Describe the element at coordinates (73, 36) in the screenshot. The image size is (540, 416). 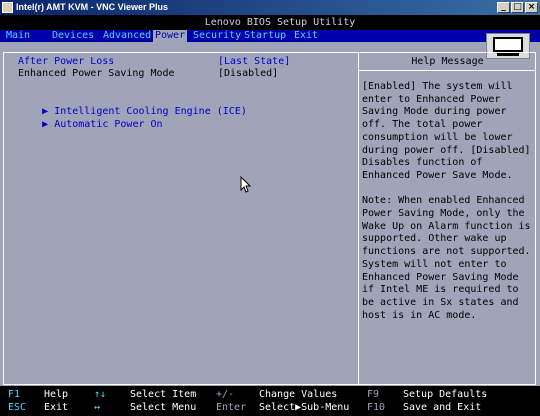
I see `tab-devices: Devices` at that location.